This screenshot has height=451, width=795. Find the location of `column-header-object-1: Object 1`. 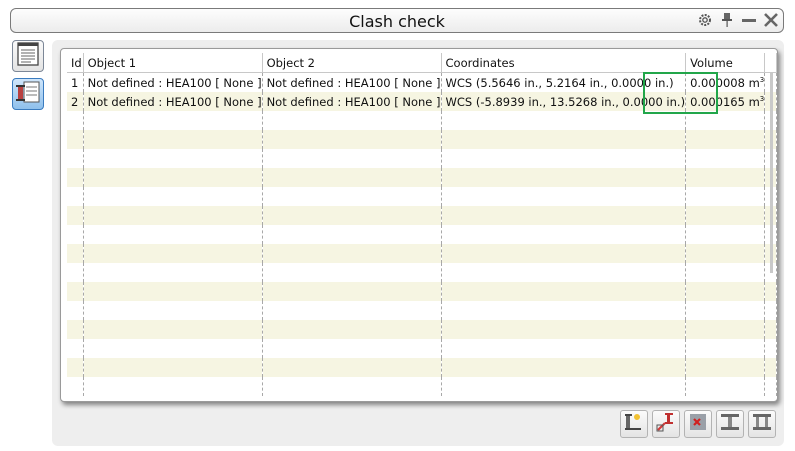

column-header-object-1: Object 1 is located at coordinates (173, 63).